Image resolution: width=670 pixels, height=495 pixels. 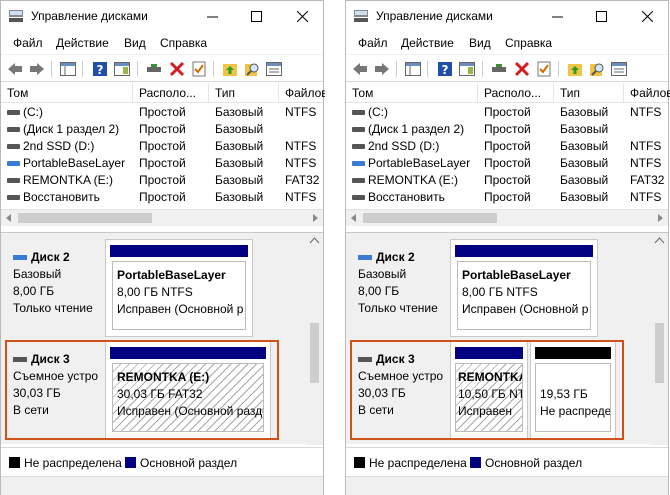 I want to click on primary-partition-bar, so click(x=524, y=251).